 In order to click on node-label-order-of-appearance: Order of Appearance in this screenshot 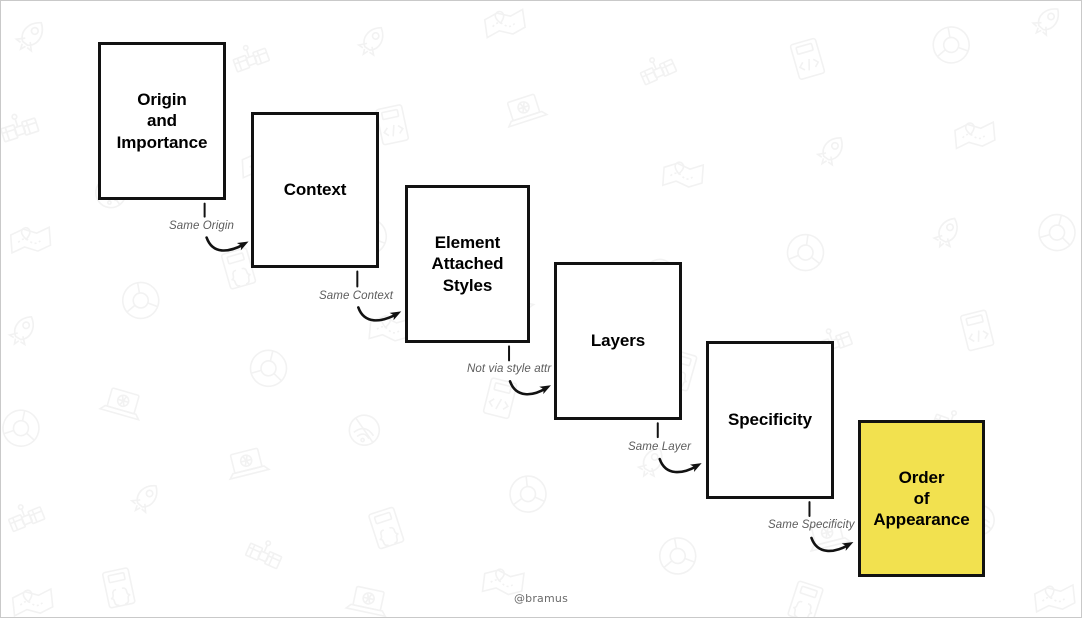, I will do `click(921, 498)`.